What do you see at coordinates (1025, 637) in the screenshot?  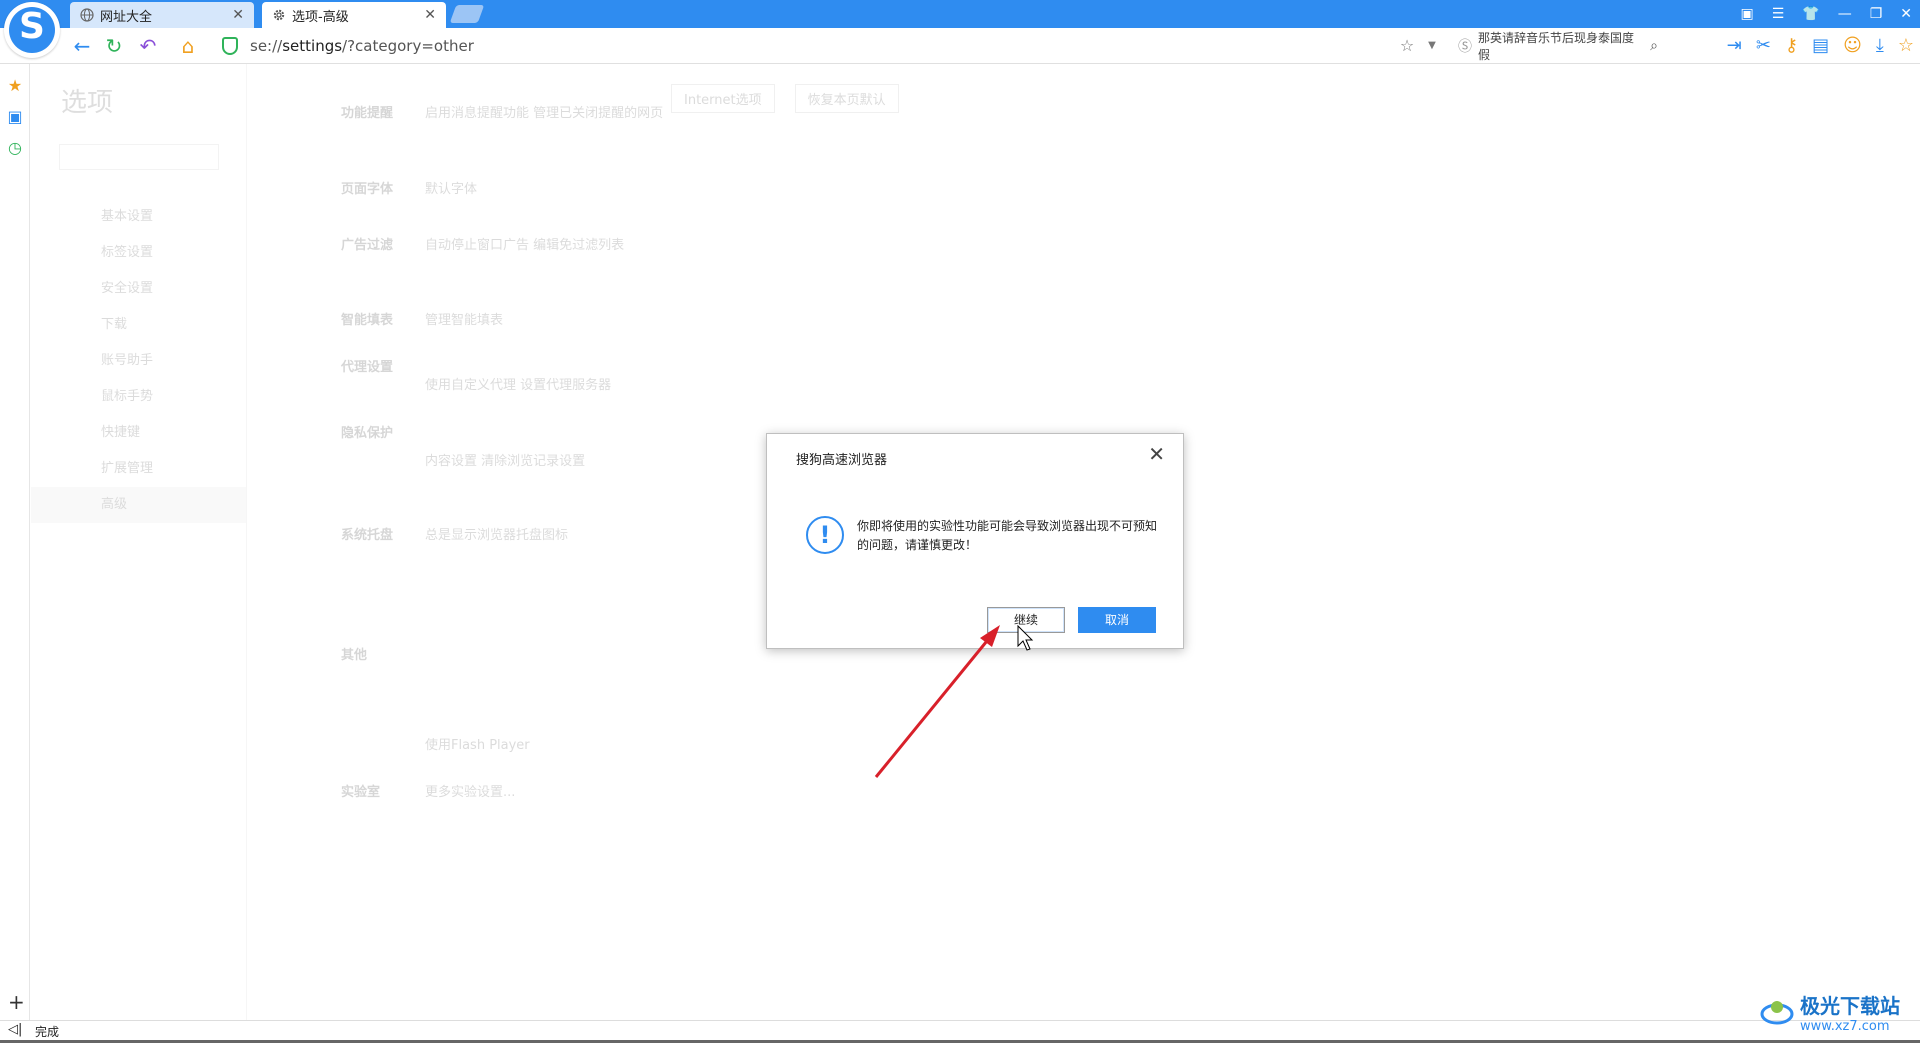 I see `mouse-cursor-icon` at bounding box center [1025, 637].